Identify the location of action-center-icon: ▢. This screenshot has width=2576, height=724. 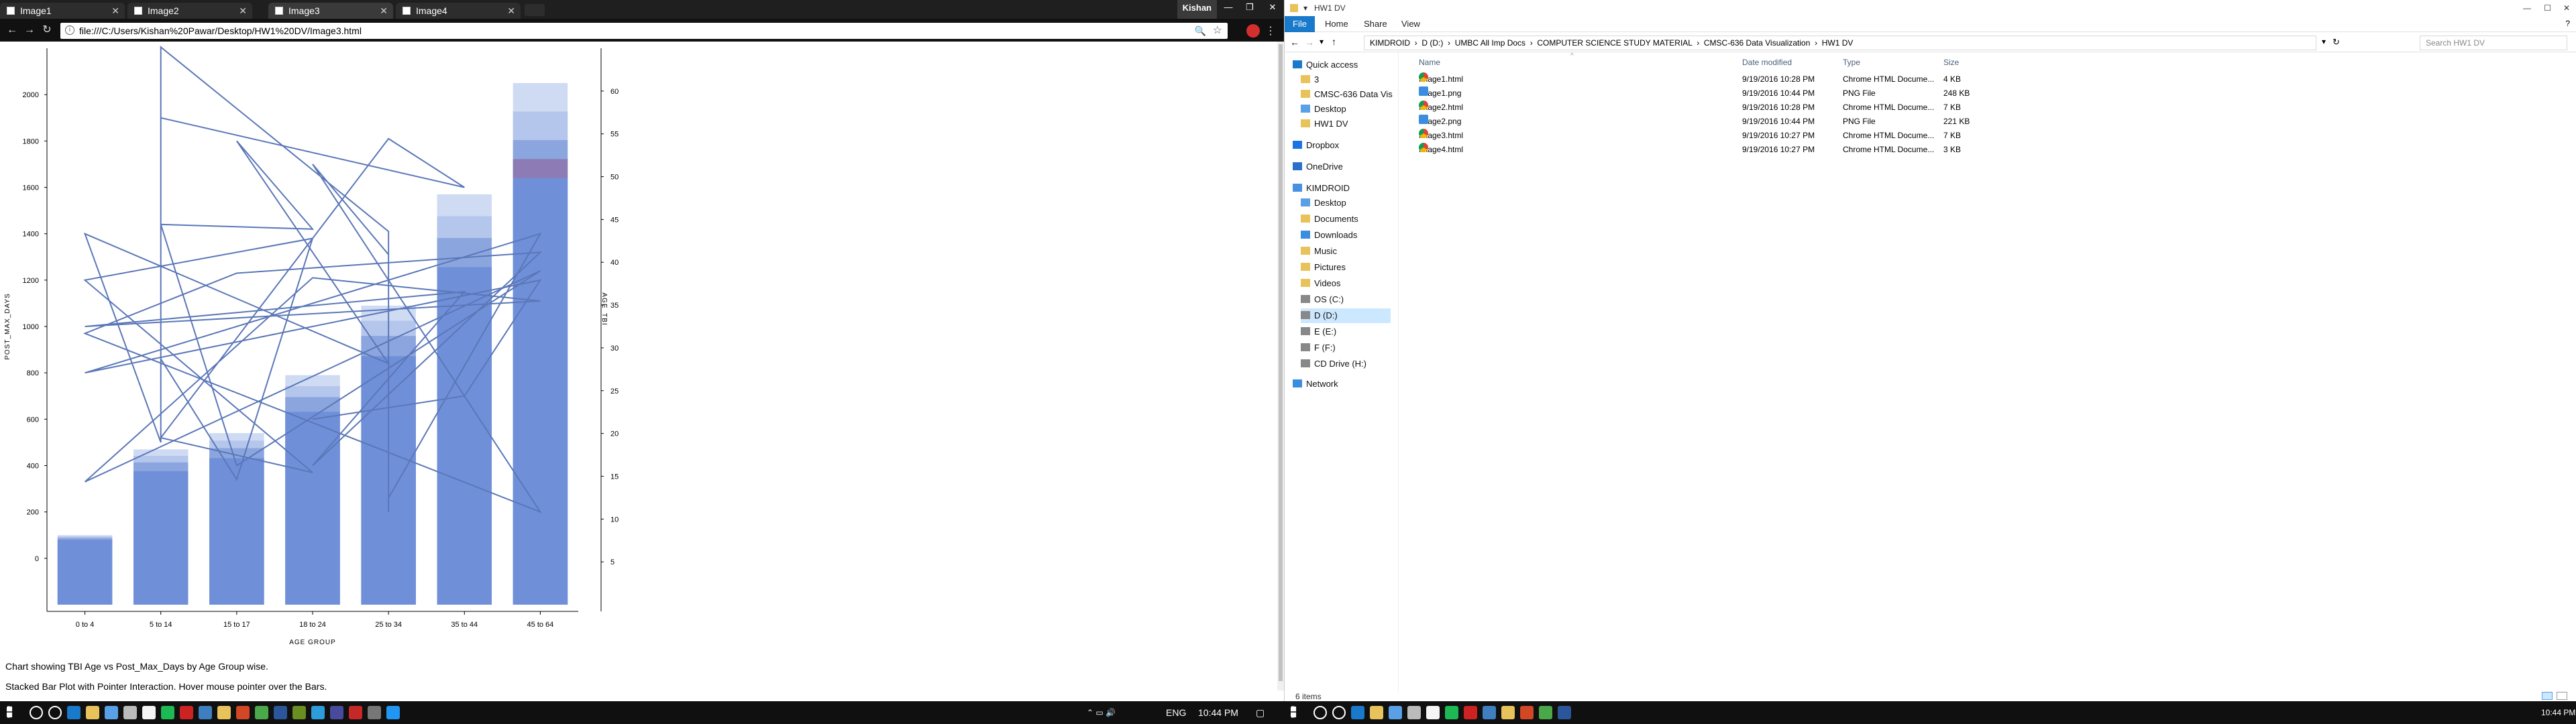
(1260, 712).